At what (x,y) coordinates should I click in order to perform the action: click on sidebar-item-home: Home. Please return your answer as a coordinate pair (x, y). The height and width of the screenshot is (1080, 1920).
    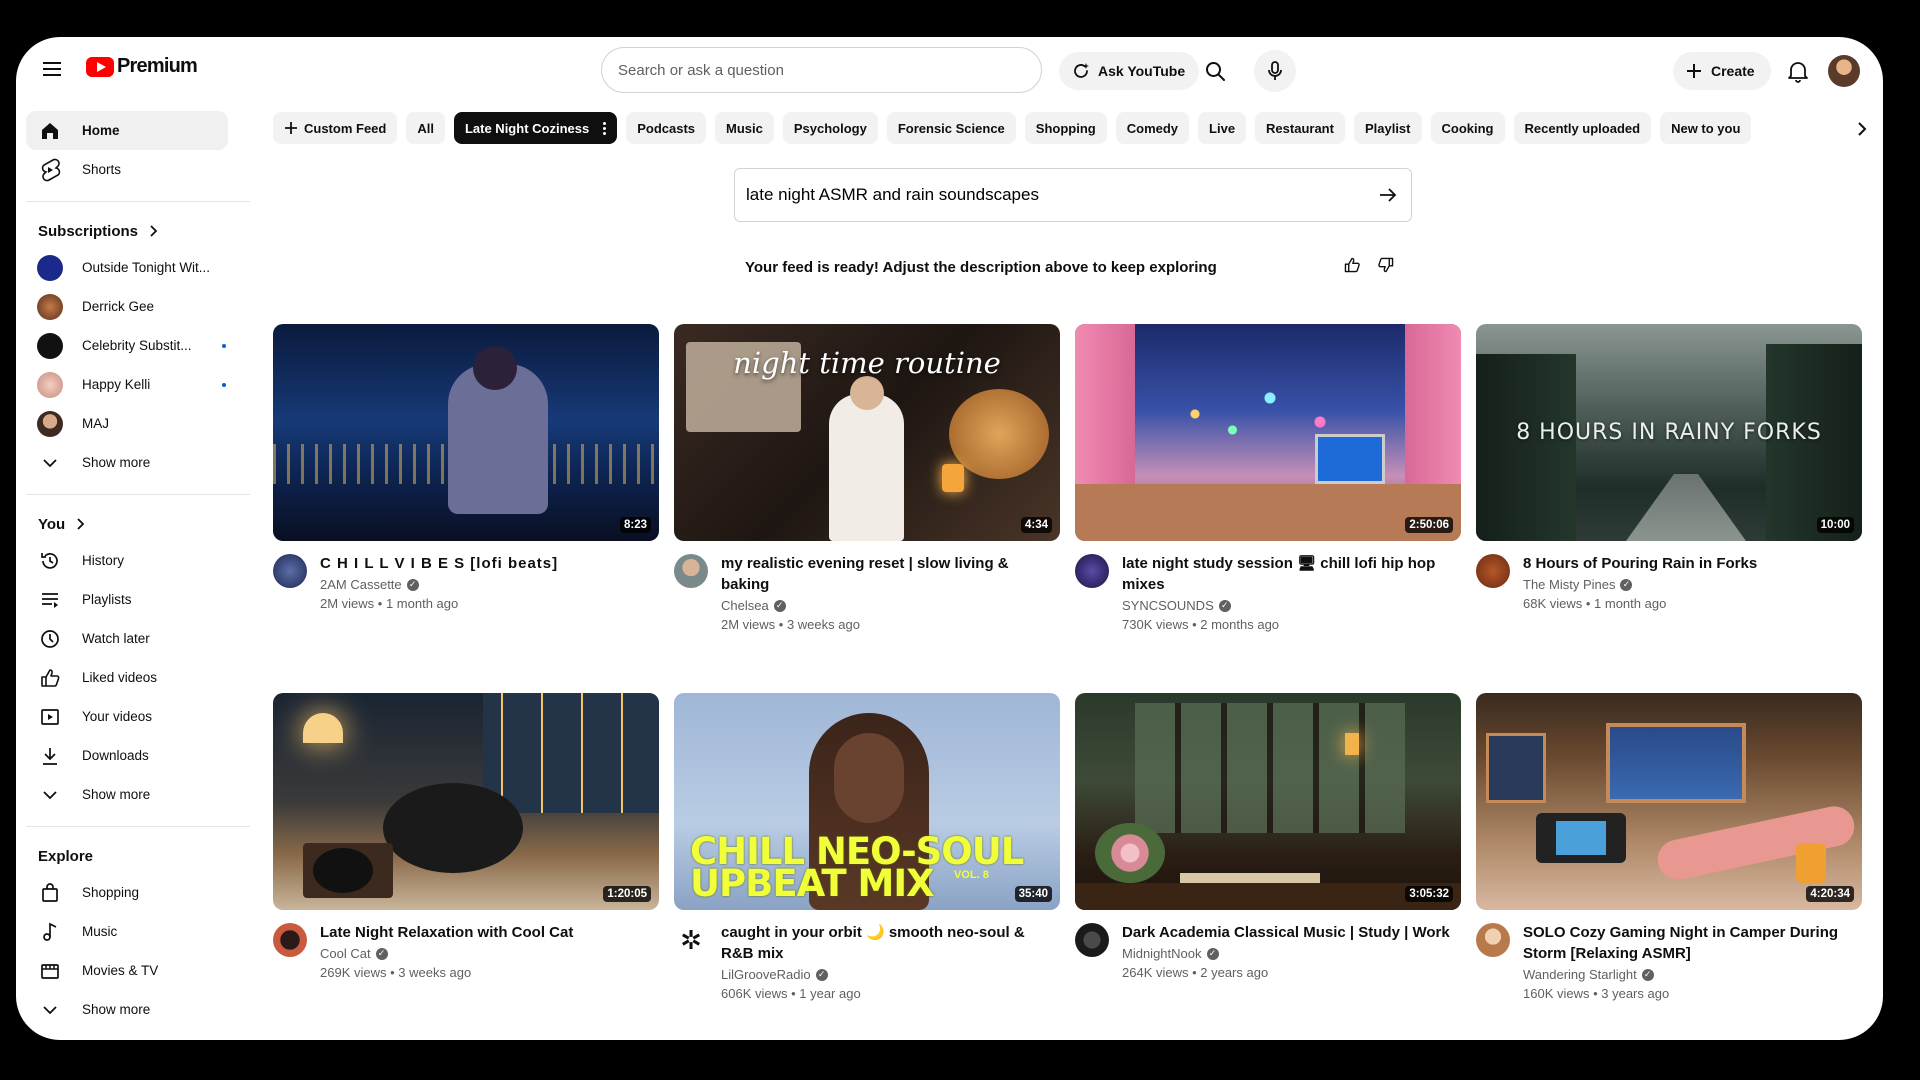
    Looking at the image, I should click on (127, 130).